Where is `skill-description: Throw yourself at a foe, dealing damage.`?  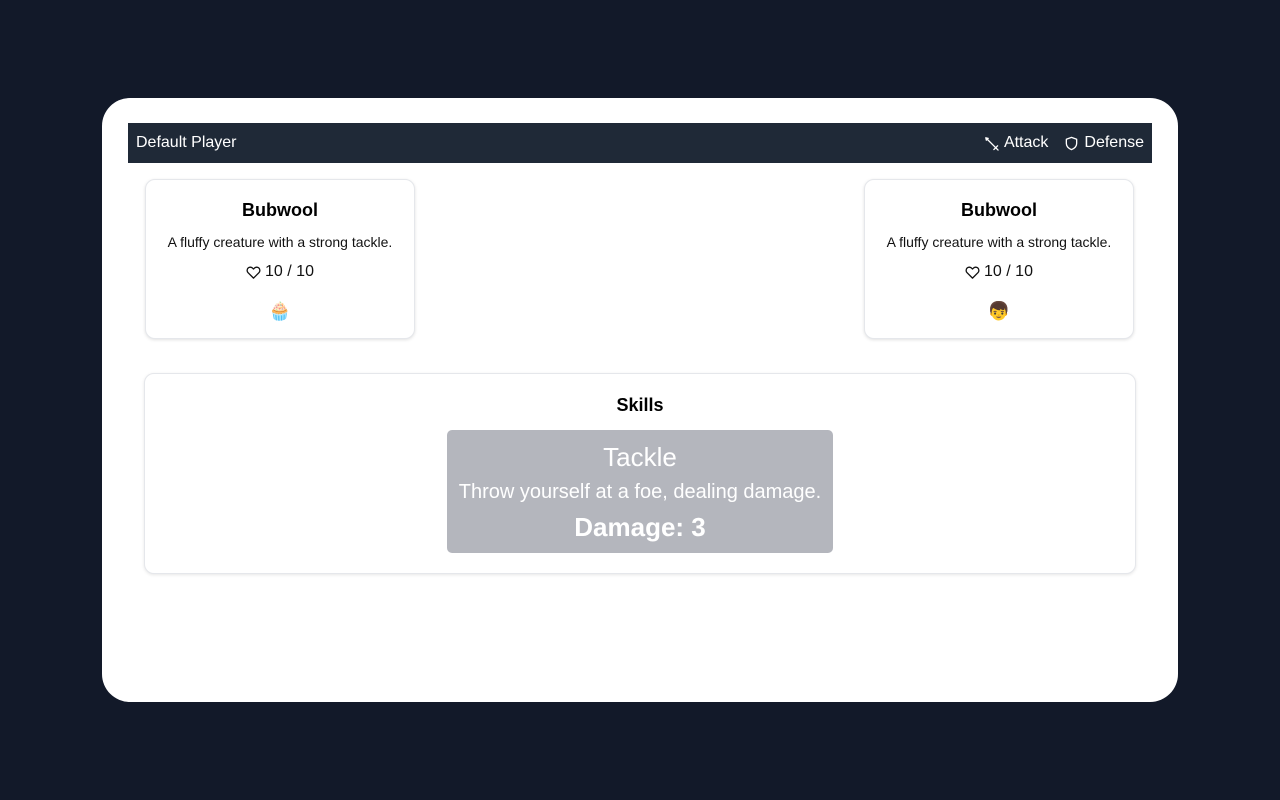 skill-description: Throw yourself at a foe, dealing damage. is located at coordinates (640, 492).